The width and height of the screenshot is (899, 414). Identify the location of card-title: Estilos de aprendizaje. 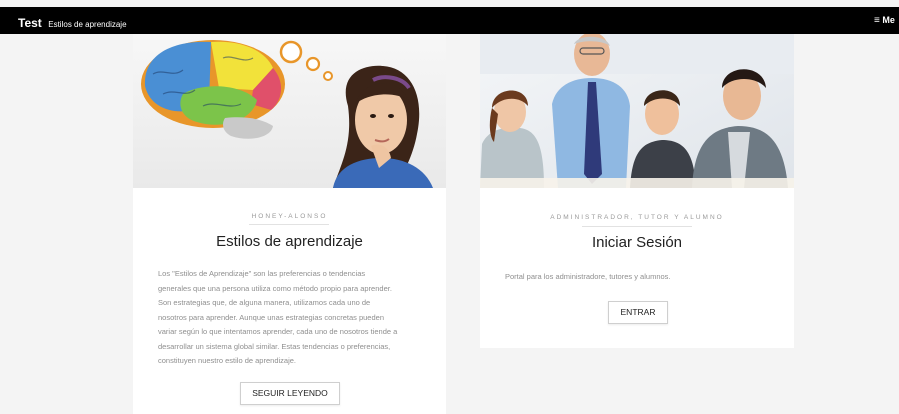
(289, 241).